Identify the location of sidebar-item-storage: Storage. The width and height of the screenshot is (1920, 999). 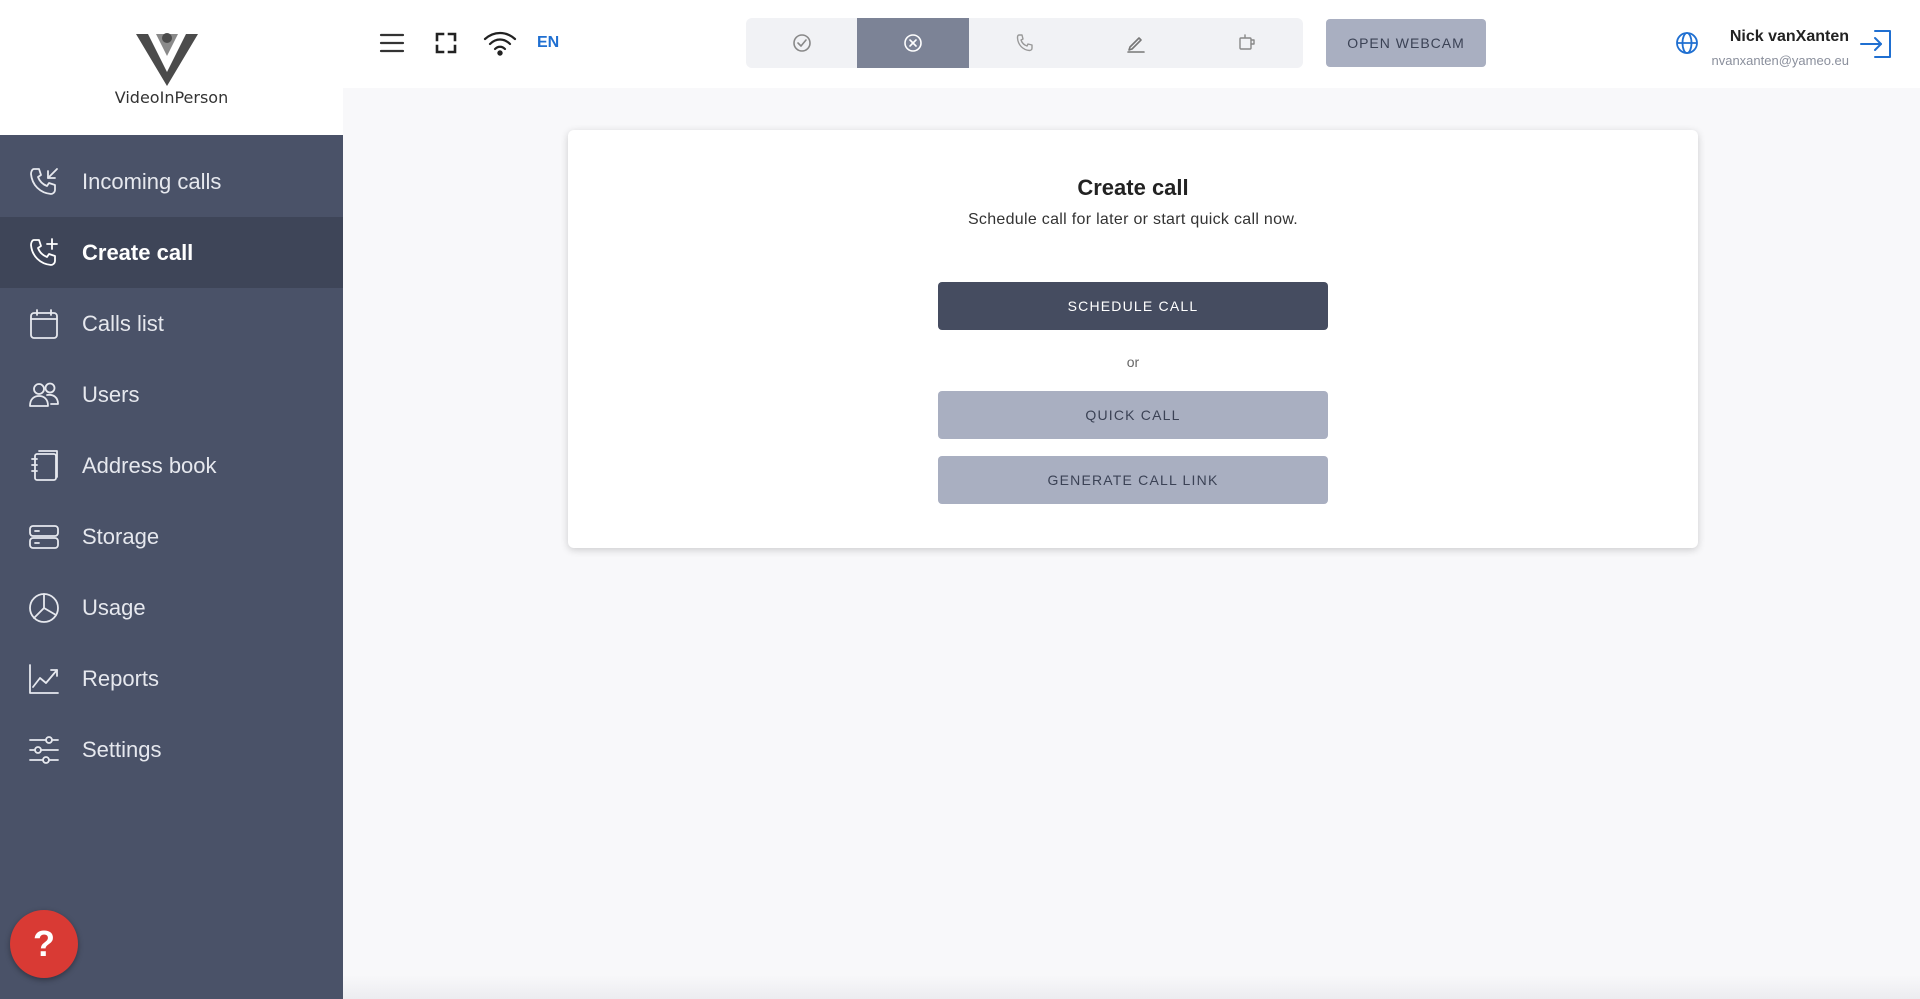
(171, 536).